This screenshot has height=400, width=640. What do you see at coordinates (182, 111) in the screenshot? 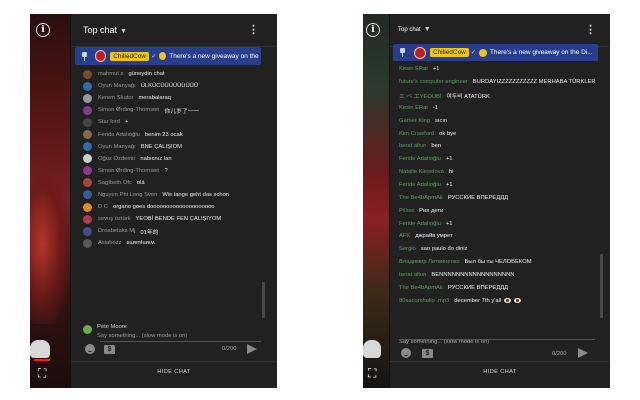
I see `message-text: 你儿岁了一一` at bounding box center [182, 111].